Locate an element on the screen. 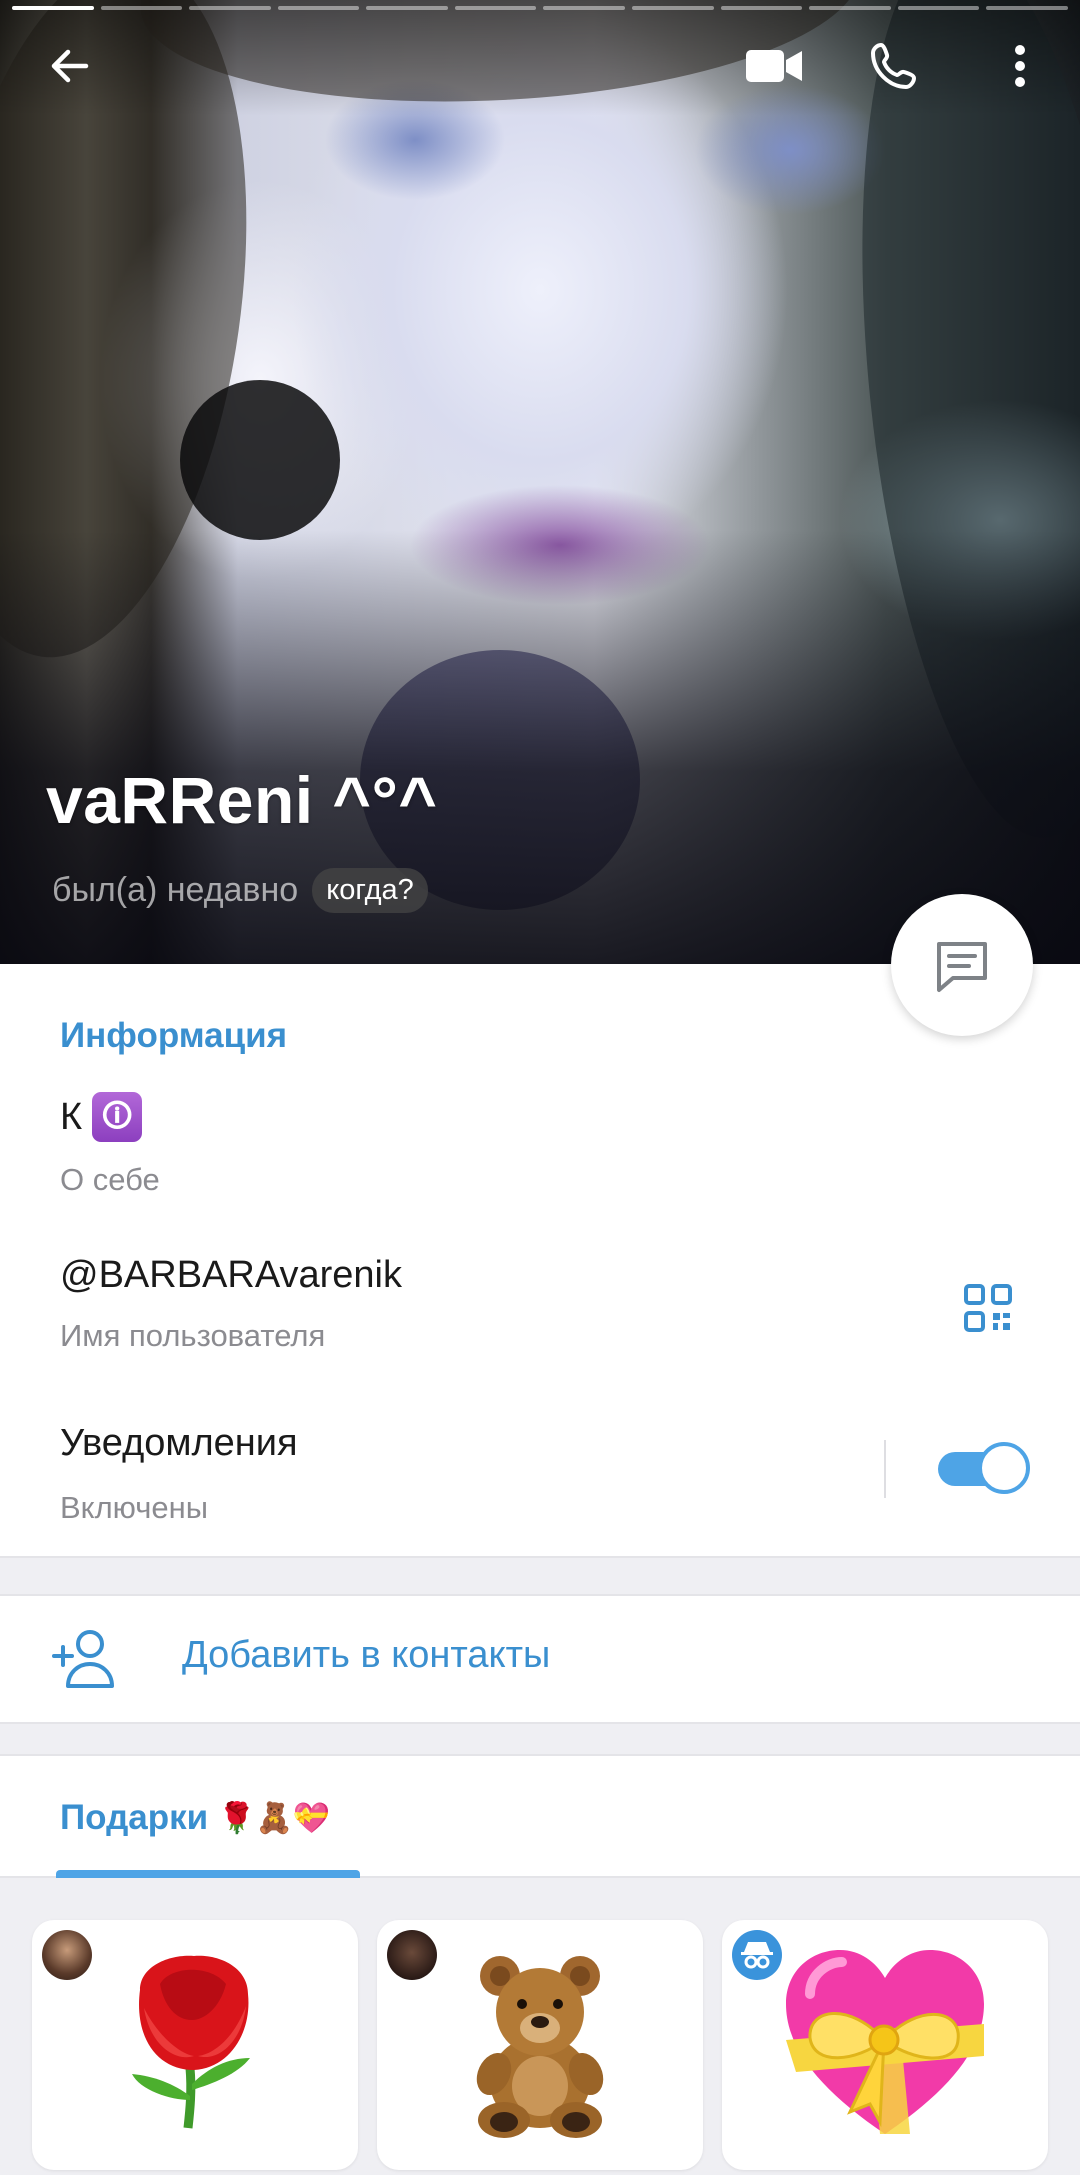 This screenshot has height=2175, width=1080. teddy-bear-gift is located at coordinates (540, 2045).